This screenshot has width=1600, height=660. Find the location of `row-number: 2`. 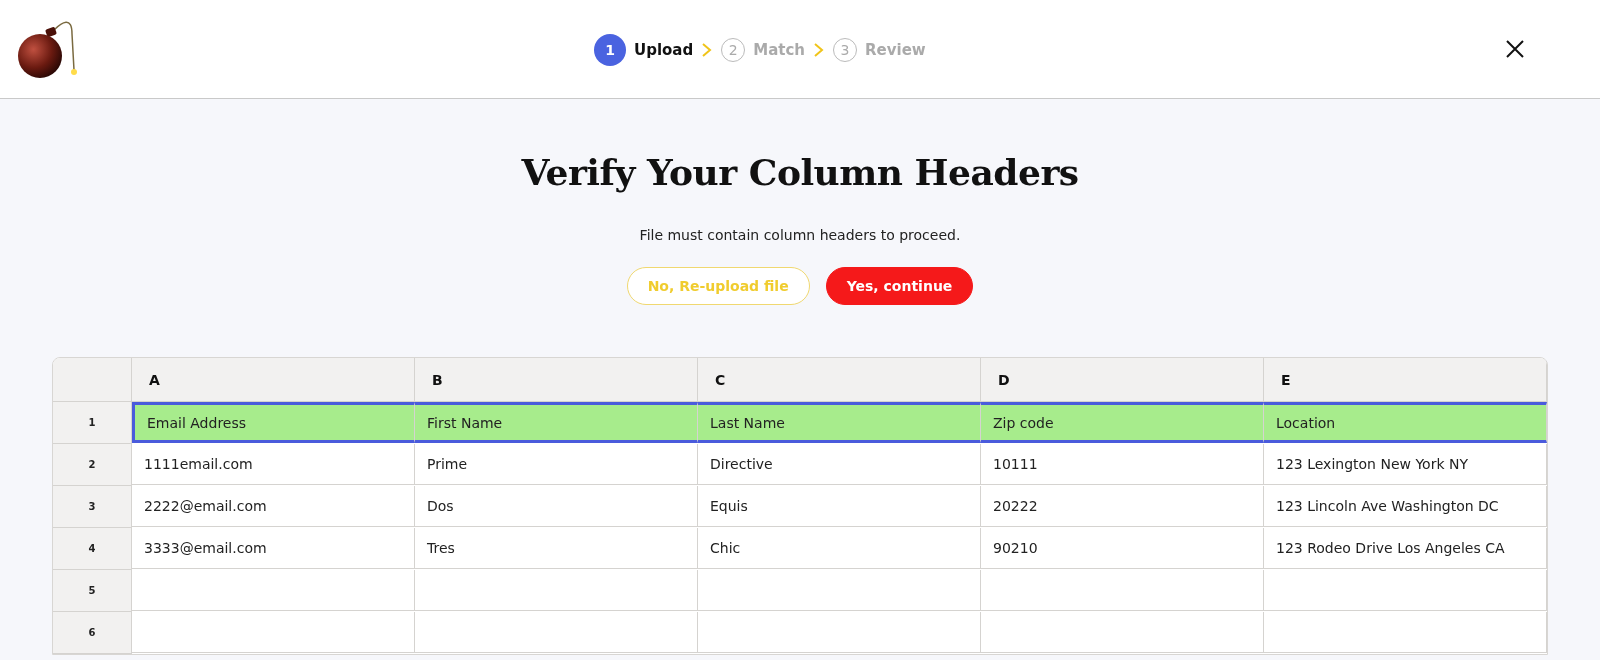

row-number: 2 is located at coordinates (92, 465).